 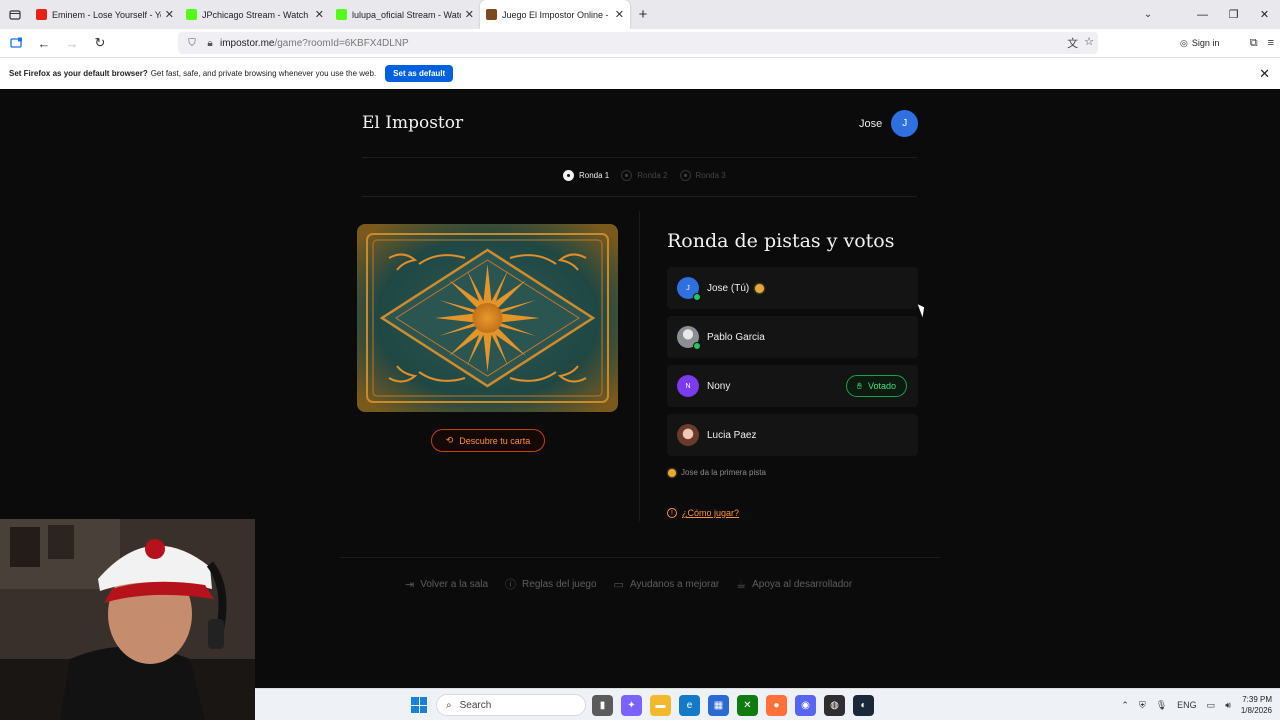 I want to click on toolbar-extras: ⧉ ≡, so click(x=1262, y=43).